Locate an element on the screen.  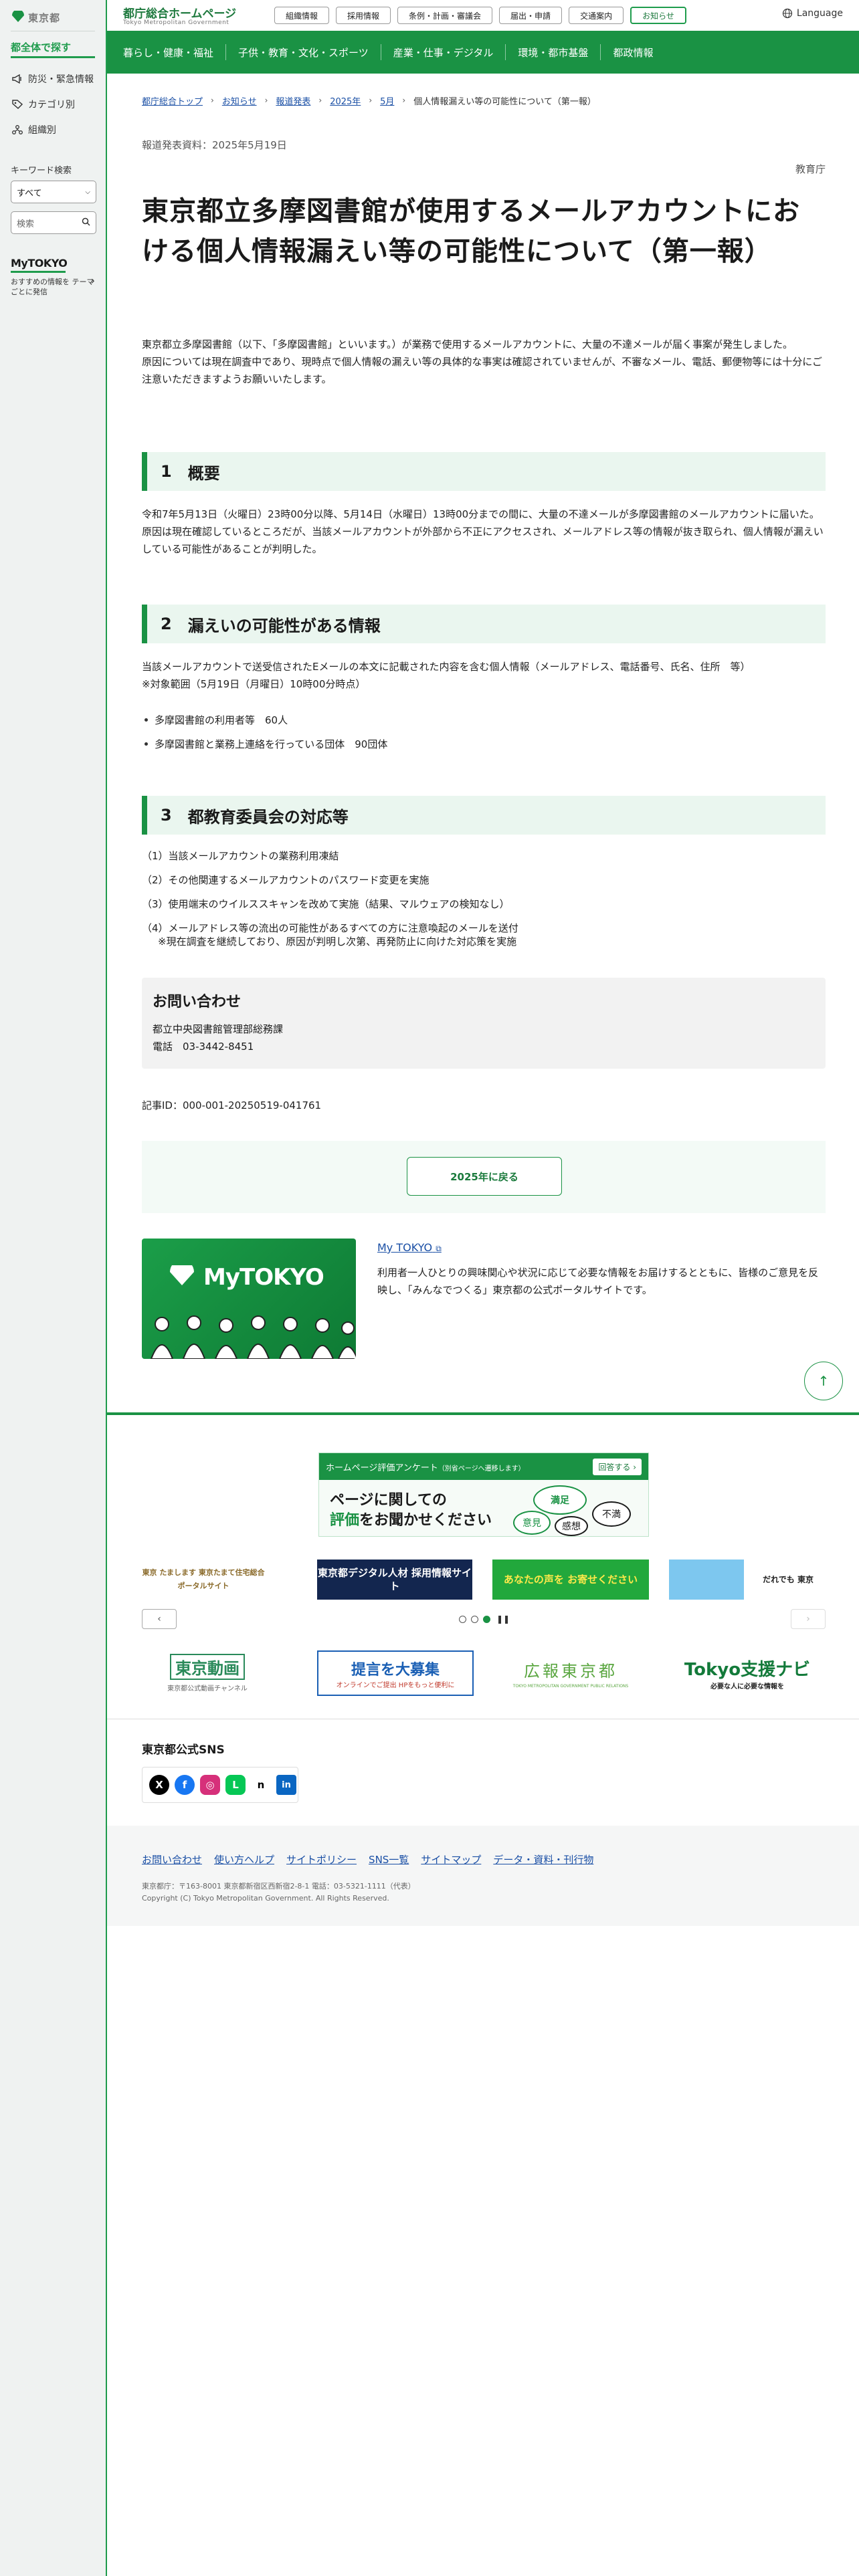
footer-link-contact: お問い合わせ is located at coordinates (172, 1859).